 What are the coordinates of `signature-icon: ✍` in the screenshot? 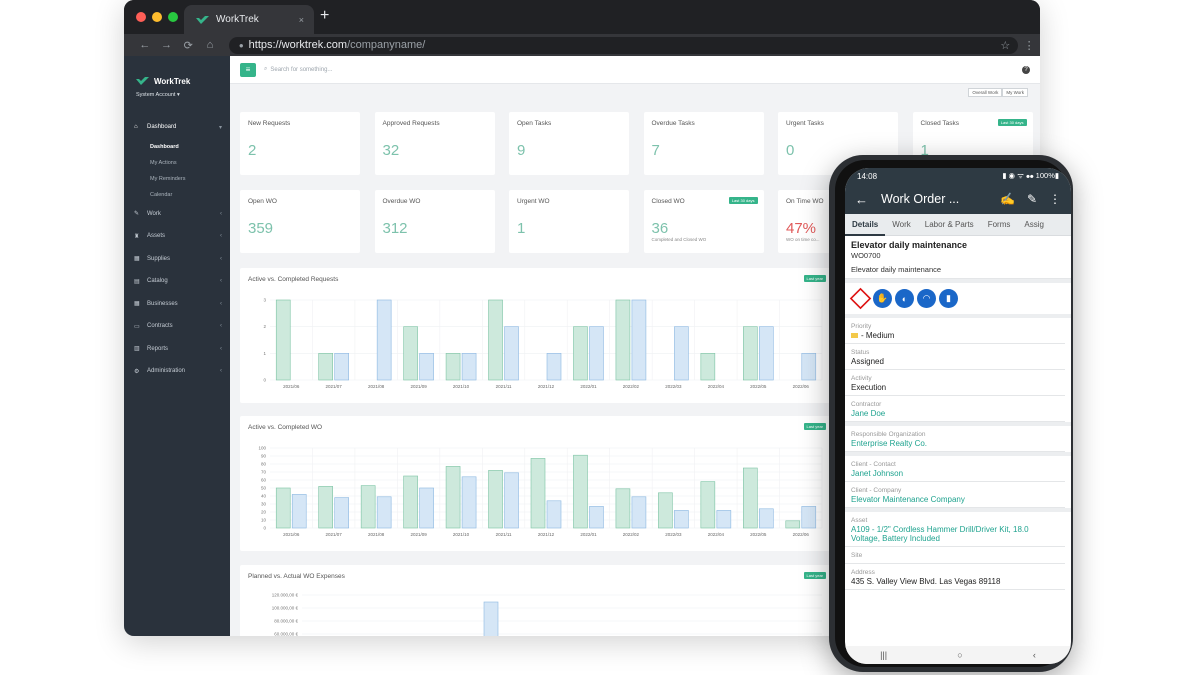 It's located at (1007, 199).